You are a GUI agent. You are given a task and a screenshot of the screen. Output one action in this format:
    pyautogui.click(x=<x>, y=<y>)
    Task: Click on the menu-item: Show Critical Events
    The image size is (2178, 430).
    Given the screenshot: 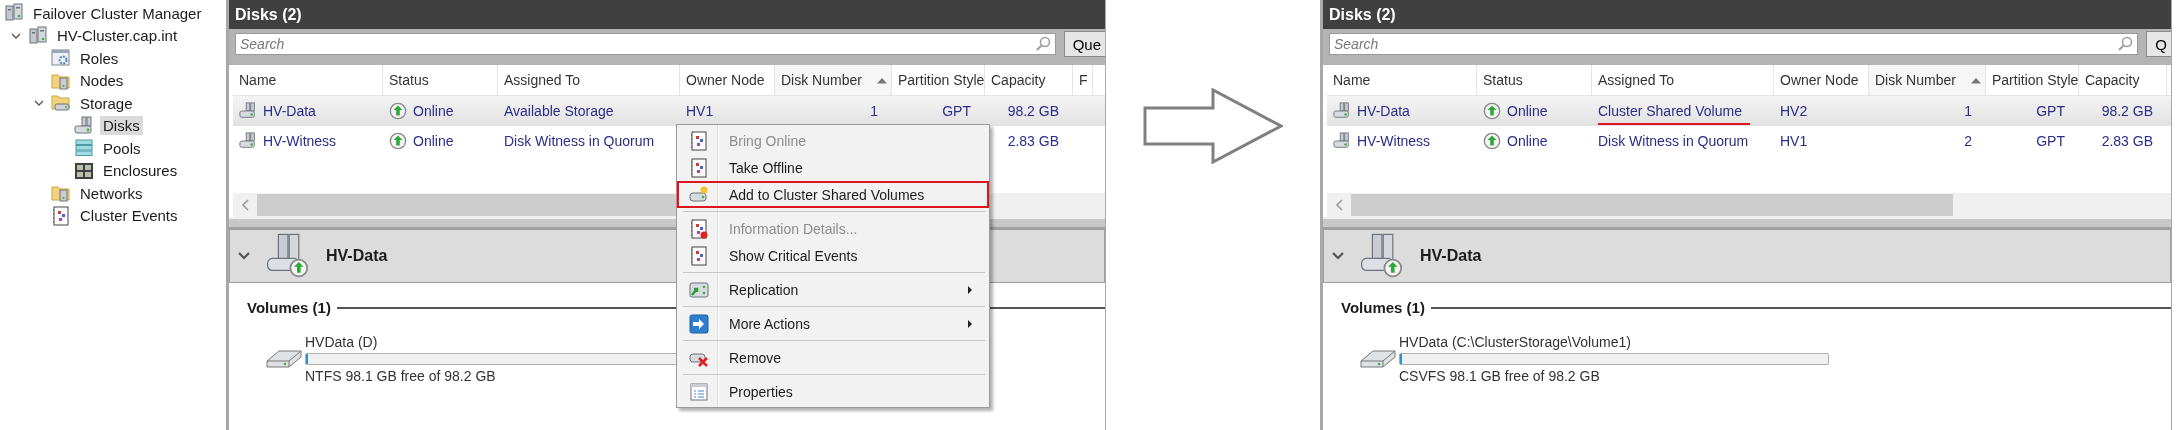 What is the action you would take?
    pyautogui.click(x=833, y=255)
    